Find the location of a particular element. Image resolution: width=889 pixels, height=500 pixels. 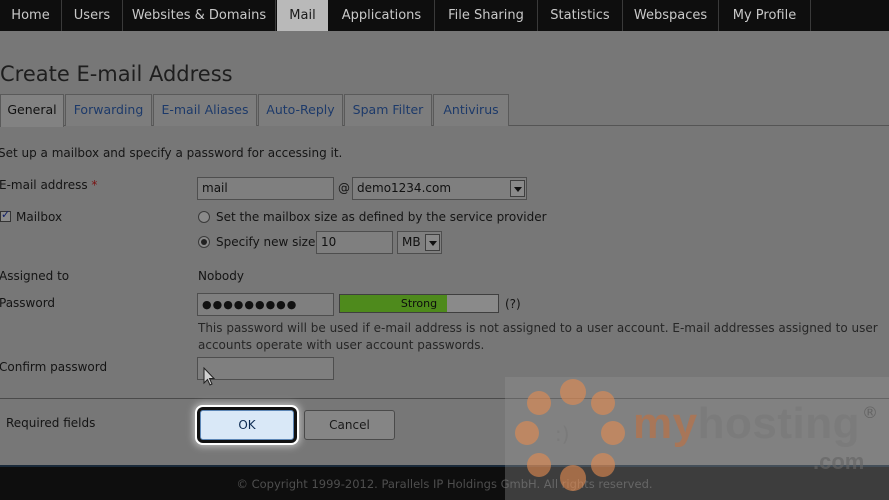

password-label: Password is located at coordinates (28, 303).